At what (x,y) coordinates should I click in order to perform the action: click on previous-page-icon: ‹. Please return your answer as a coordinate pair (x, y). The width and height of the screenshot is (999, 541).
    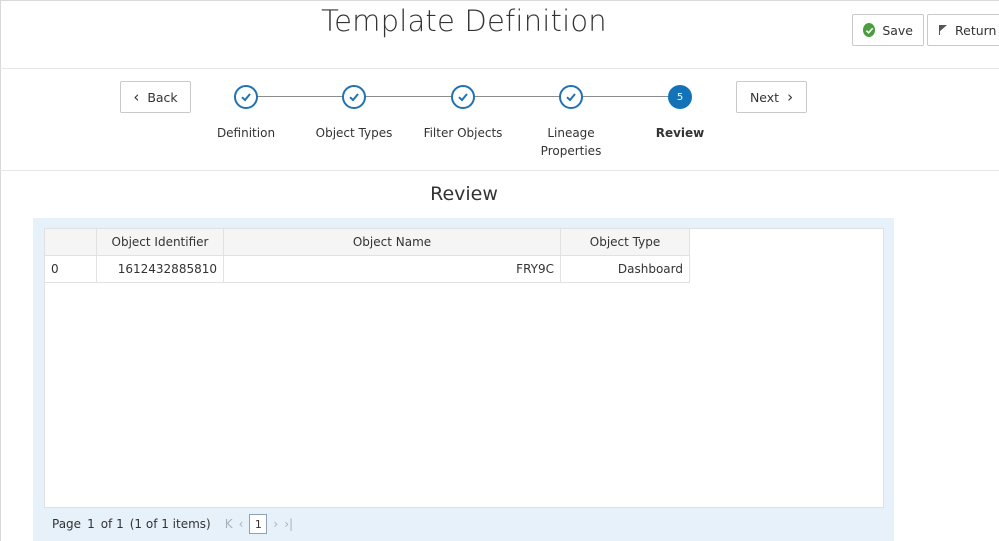
    Looking at the image, I should click on (241, 524).